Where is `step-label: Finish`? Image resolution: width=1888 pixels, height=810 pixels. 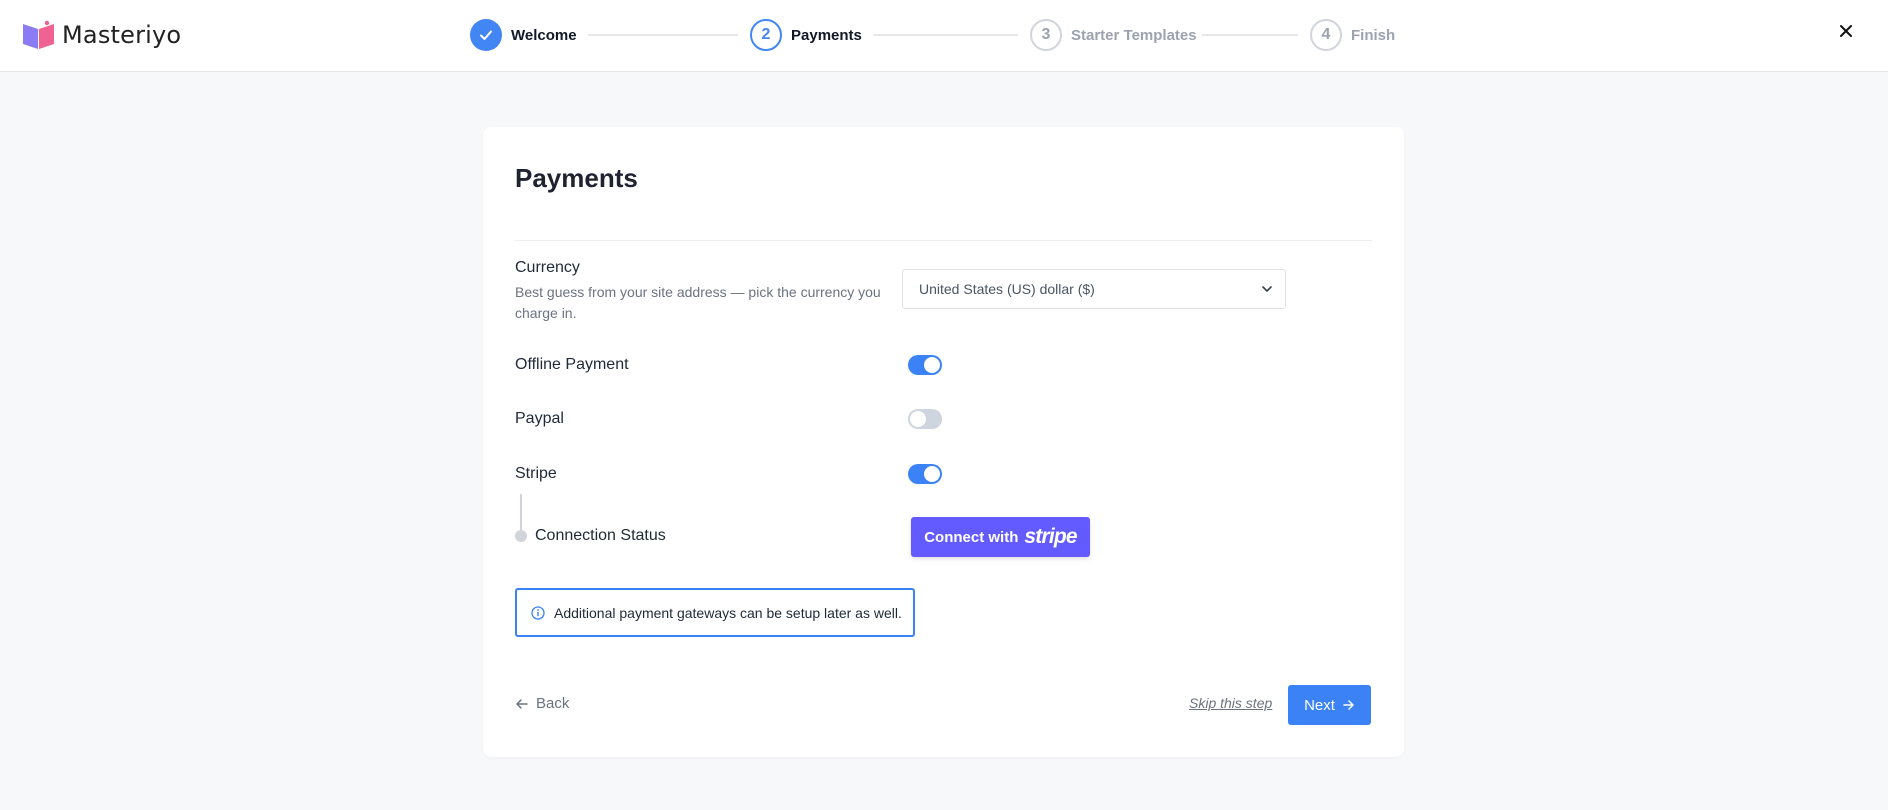
step-label: Finish is located at coordinates (1373, 35).